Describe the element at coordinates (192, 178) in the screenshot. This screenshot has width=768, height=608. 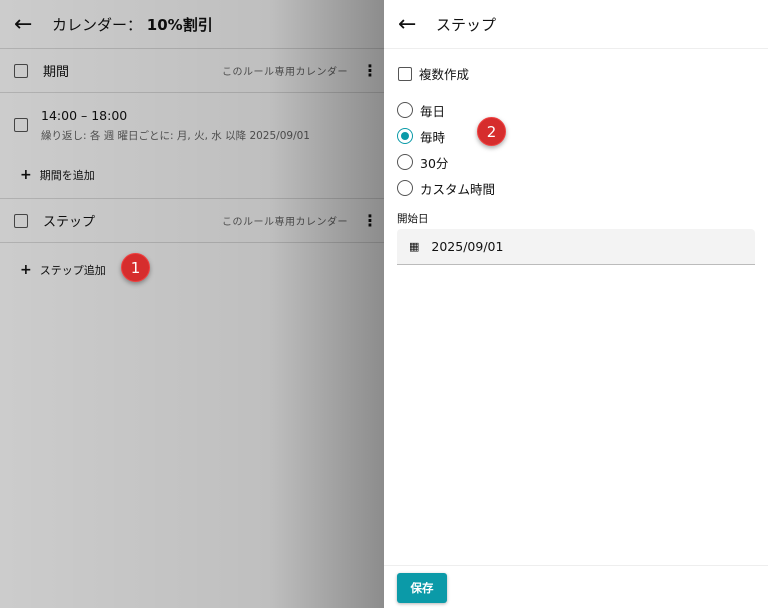
I see `add-period-button: + 期間を追加` at that location.